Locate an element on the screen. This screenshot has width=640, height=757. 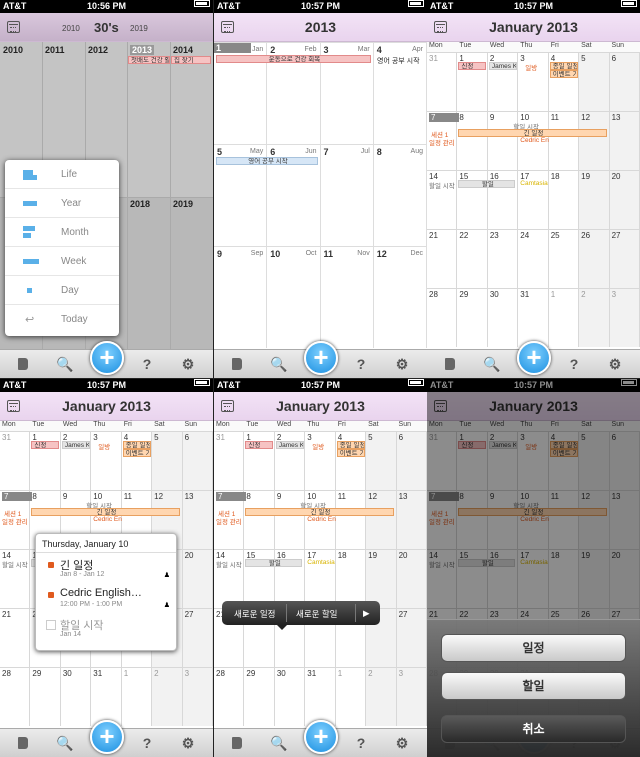
day-cell: 18 is located at coordinates (564, 199).